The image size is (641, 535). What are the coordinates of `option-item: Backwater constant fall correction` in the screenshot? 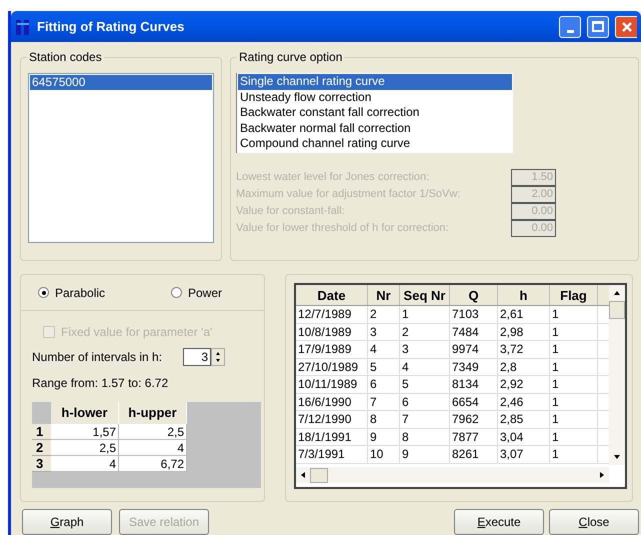 It's located at (375, 112).